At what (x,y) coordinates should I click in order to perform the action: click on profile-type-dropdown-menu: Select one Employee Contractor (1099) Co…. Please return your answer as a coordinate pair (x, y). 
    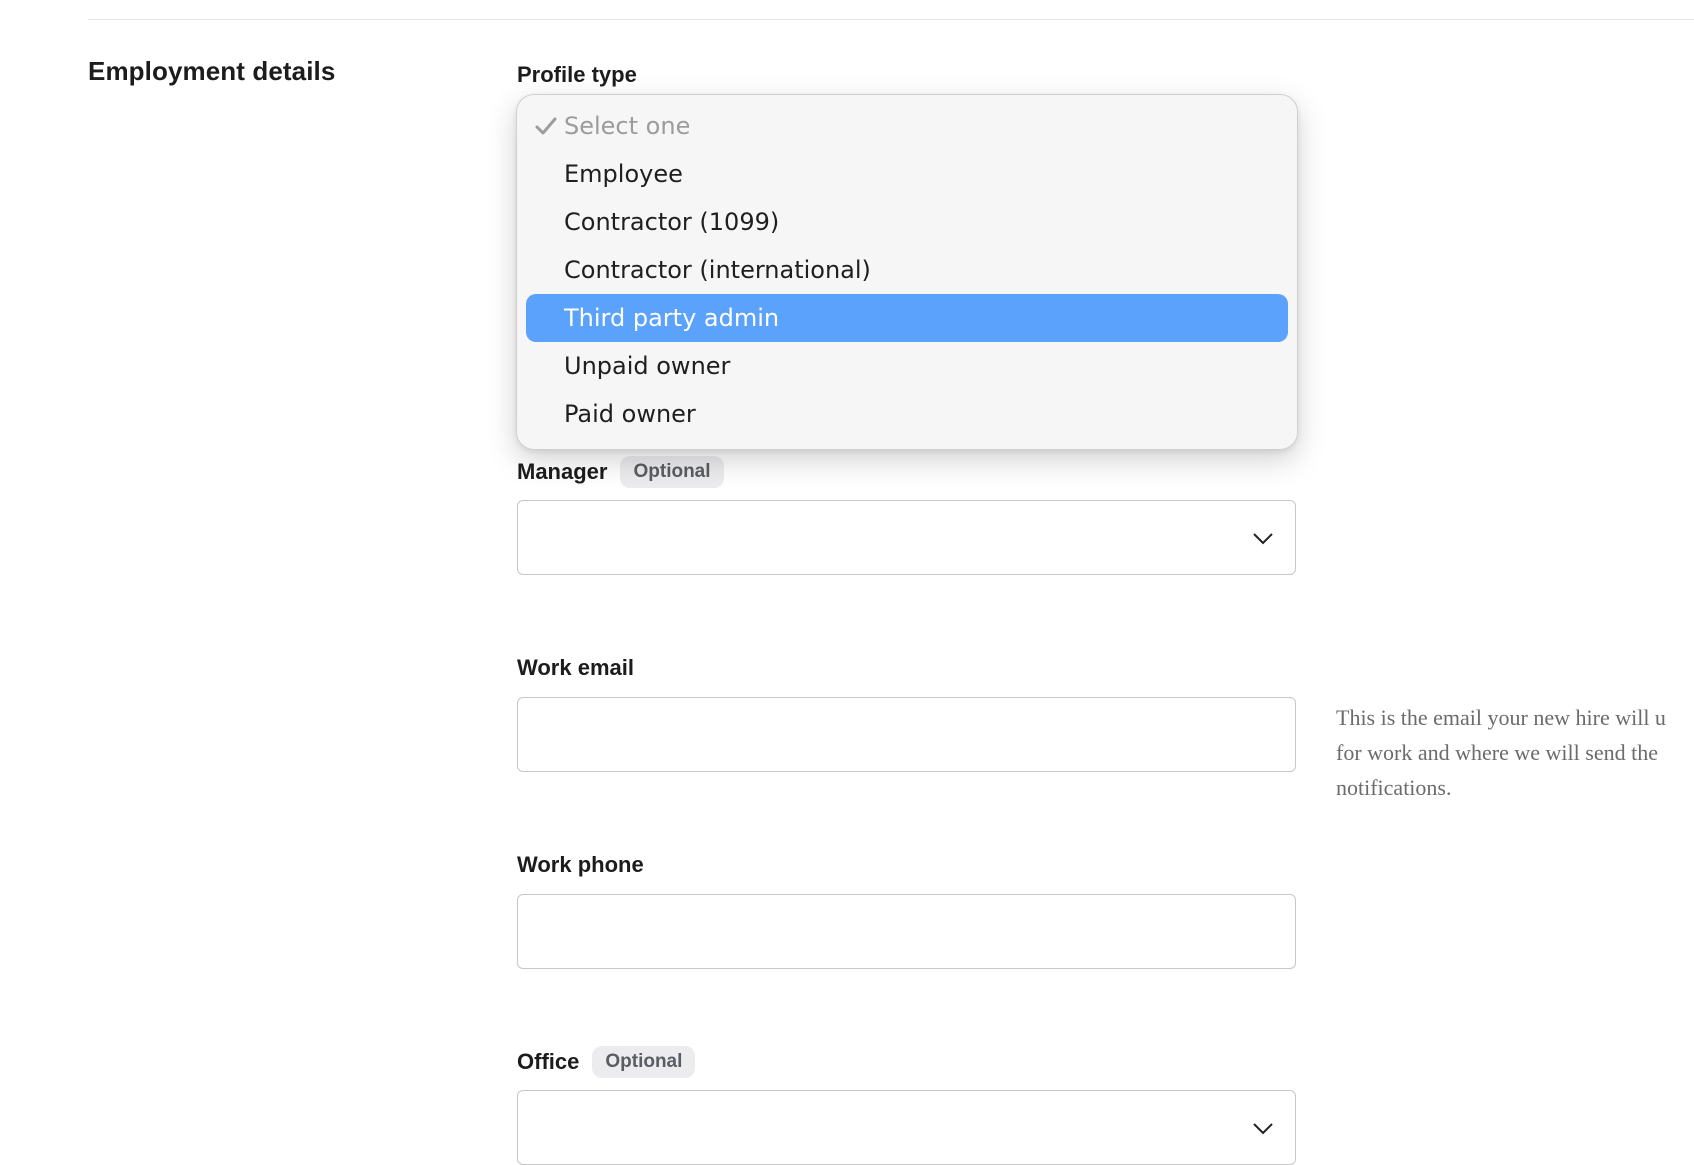
    Looking at the image, I should click on (907, 272).